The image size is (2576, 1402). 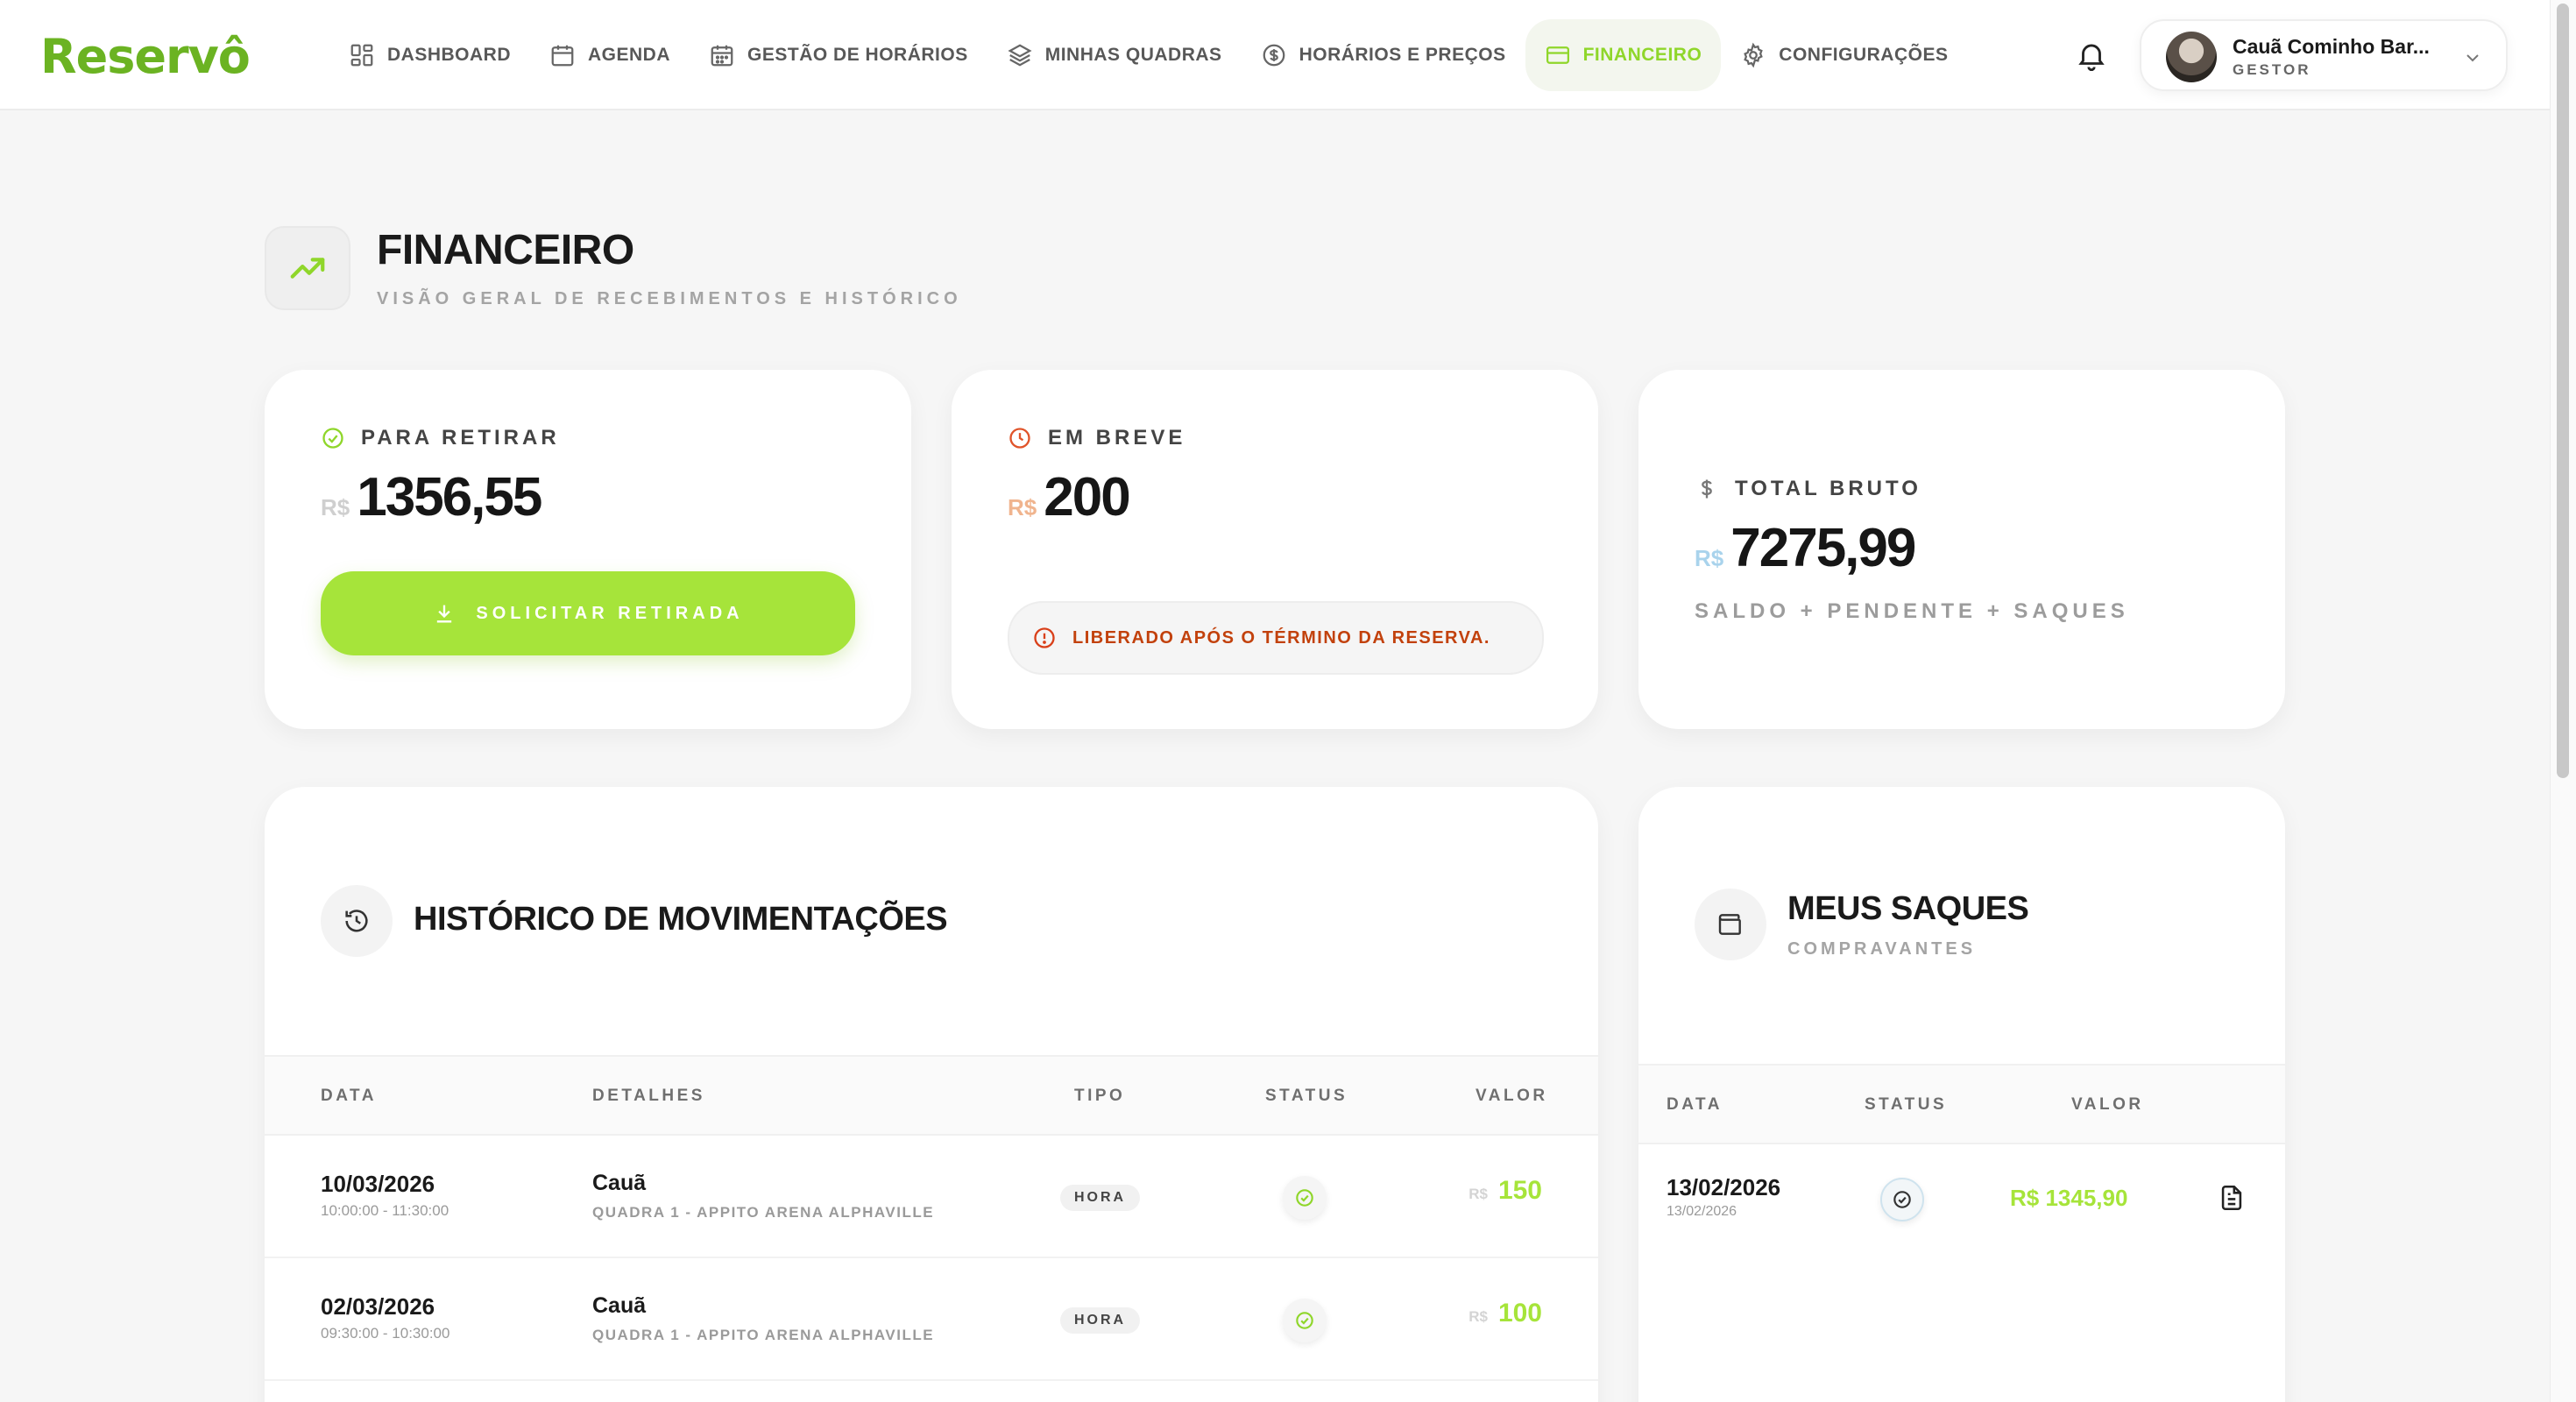 What do you see at coordinates (648, 1096) in the screenshot?
I see `column-header-details: DETALHES` at bounding box center [648, 1096].